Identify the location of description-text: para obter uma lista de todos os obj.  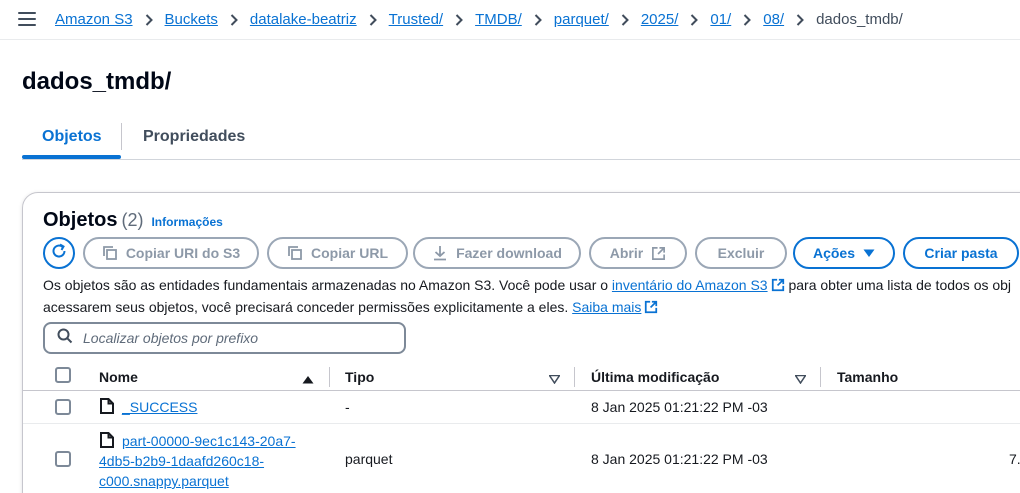
(898, 285).